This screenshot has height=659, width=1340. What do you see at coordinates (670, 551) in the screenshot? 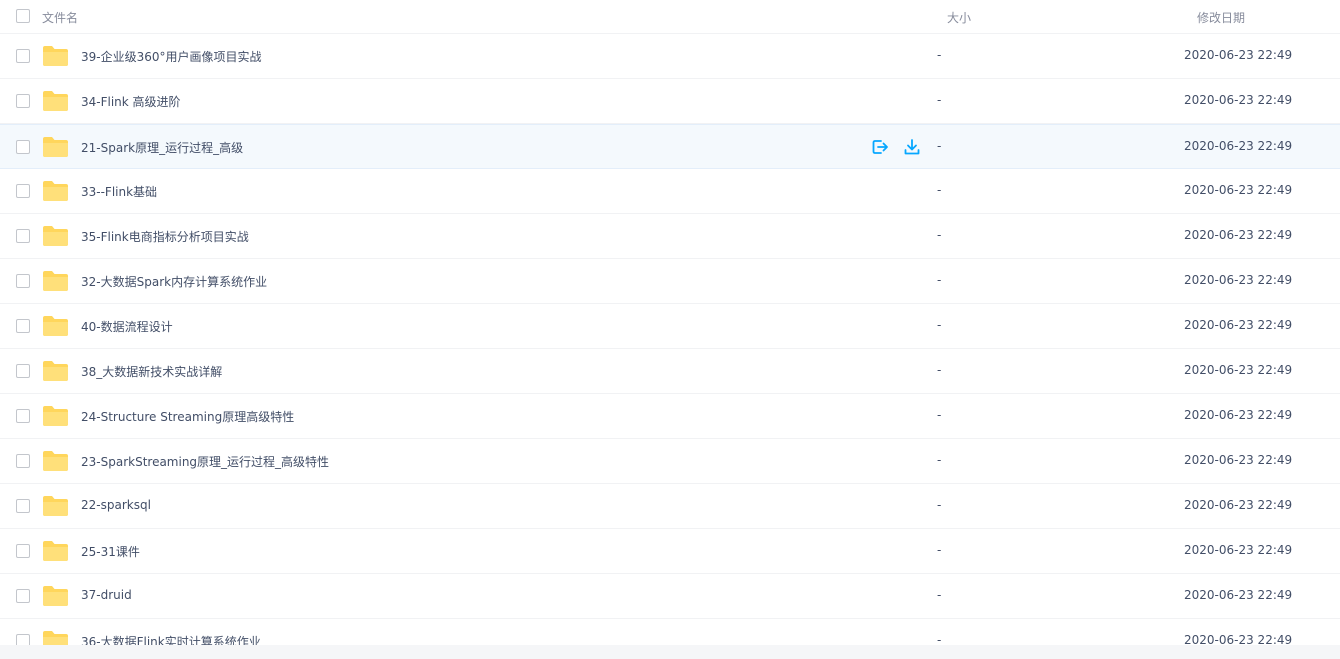
I see `table-row: 25-31课件 - 2020-06-23 22:49` at bounding box center [670, 551].